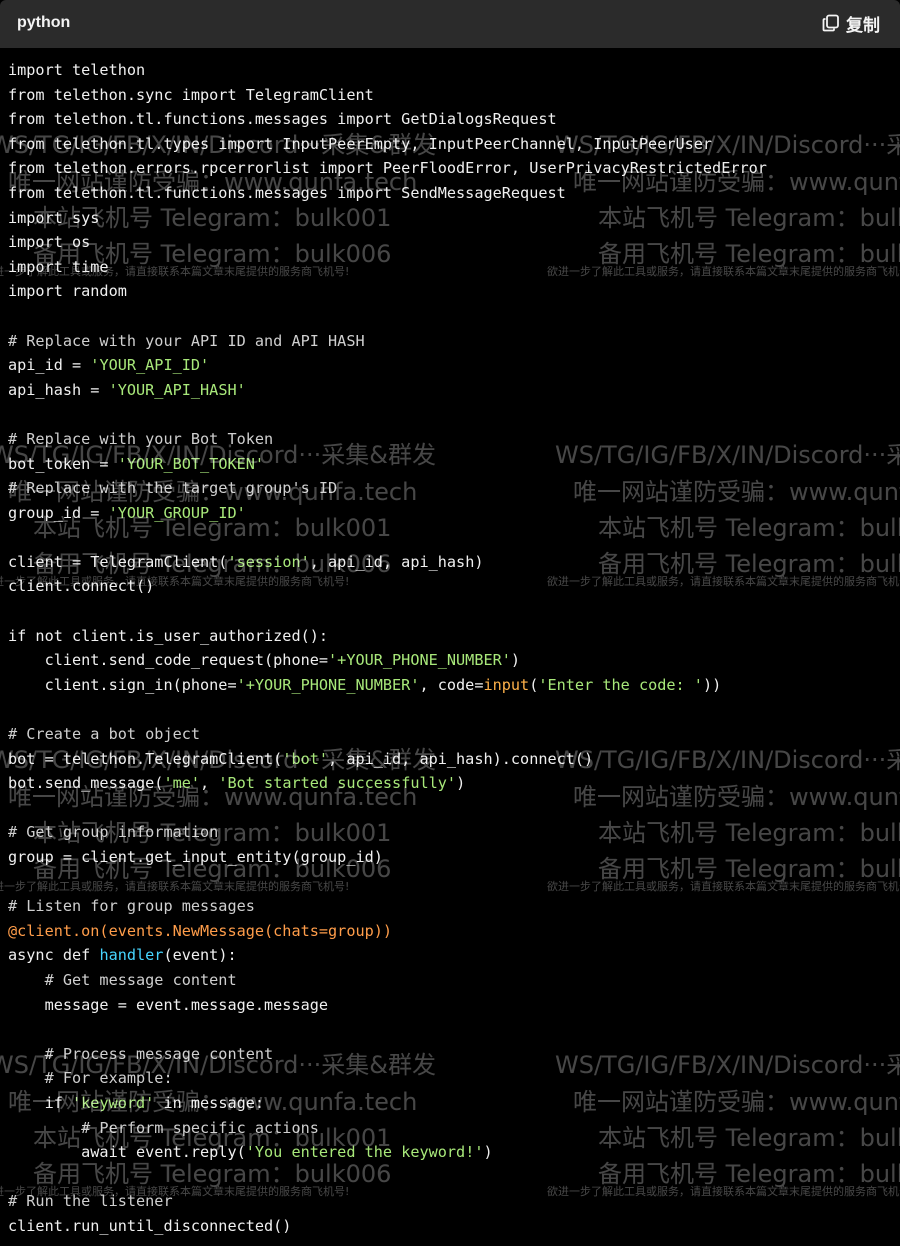 This screenshot has width=900, height=1246. What do you see at coordinates (58, 389) in the screenshot?
I see `code-token: api_hash =` at bounding box center [58, 389].